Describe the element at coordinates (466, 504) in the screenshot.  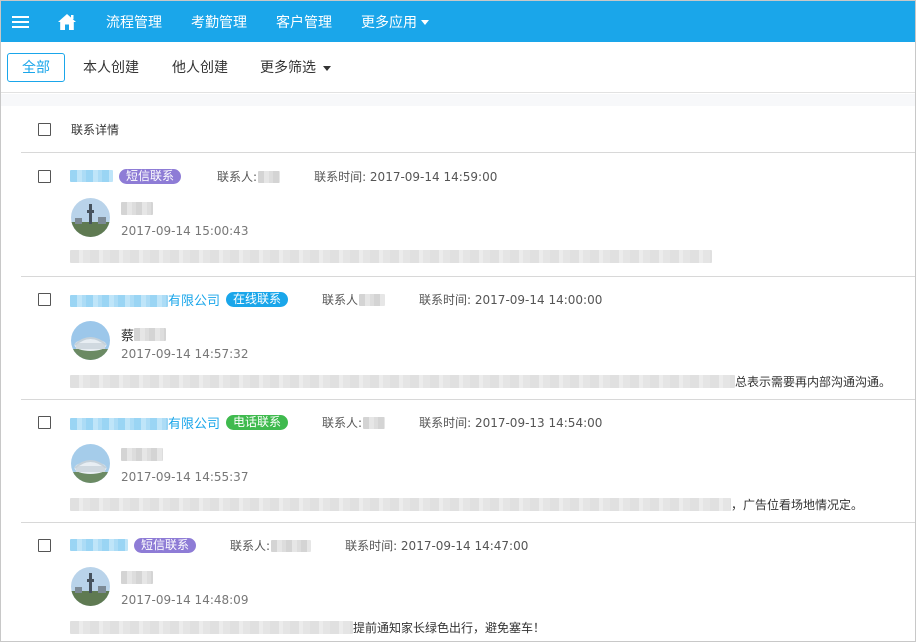
I see `contact-content: ，广告位看场地情况定。` at that location.